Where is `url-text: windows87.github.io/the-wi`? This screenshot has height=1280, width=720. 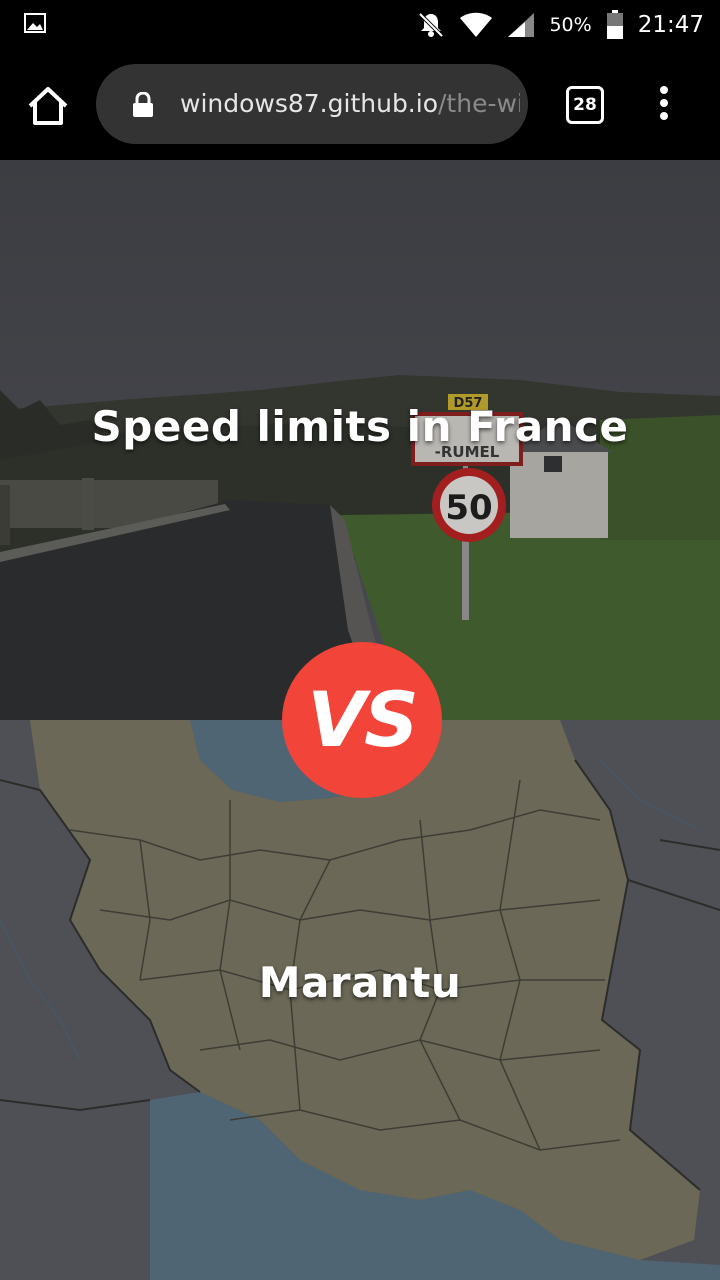
url-text: windows87.github.io/the-wi is located at coordinates (350, 104).